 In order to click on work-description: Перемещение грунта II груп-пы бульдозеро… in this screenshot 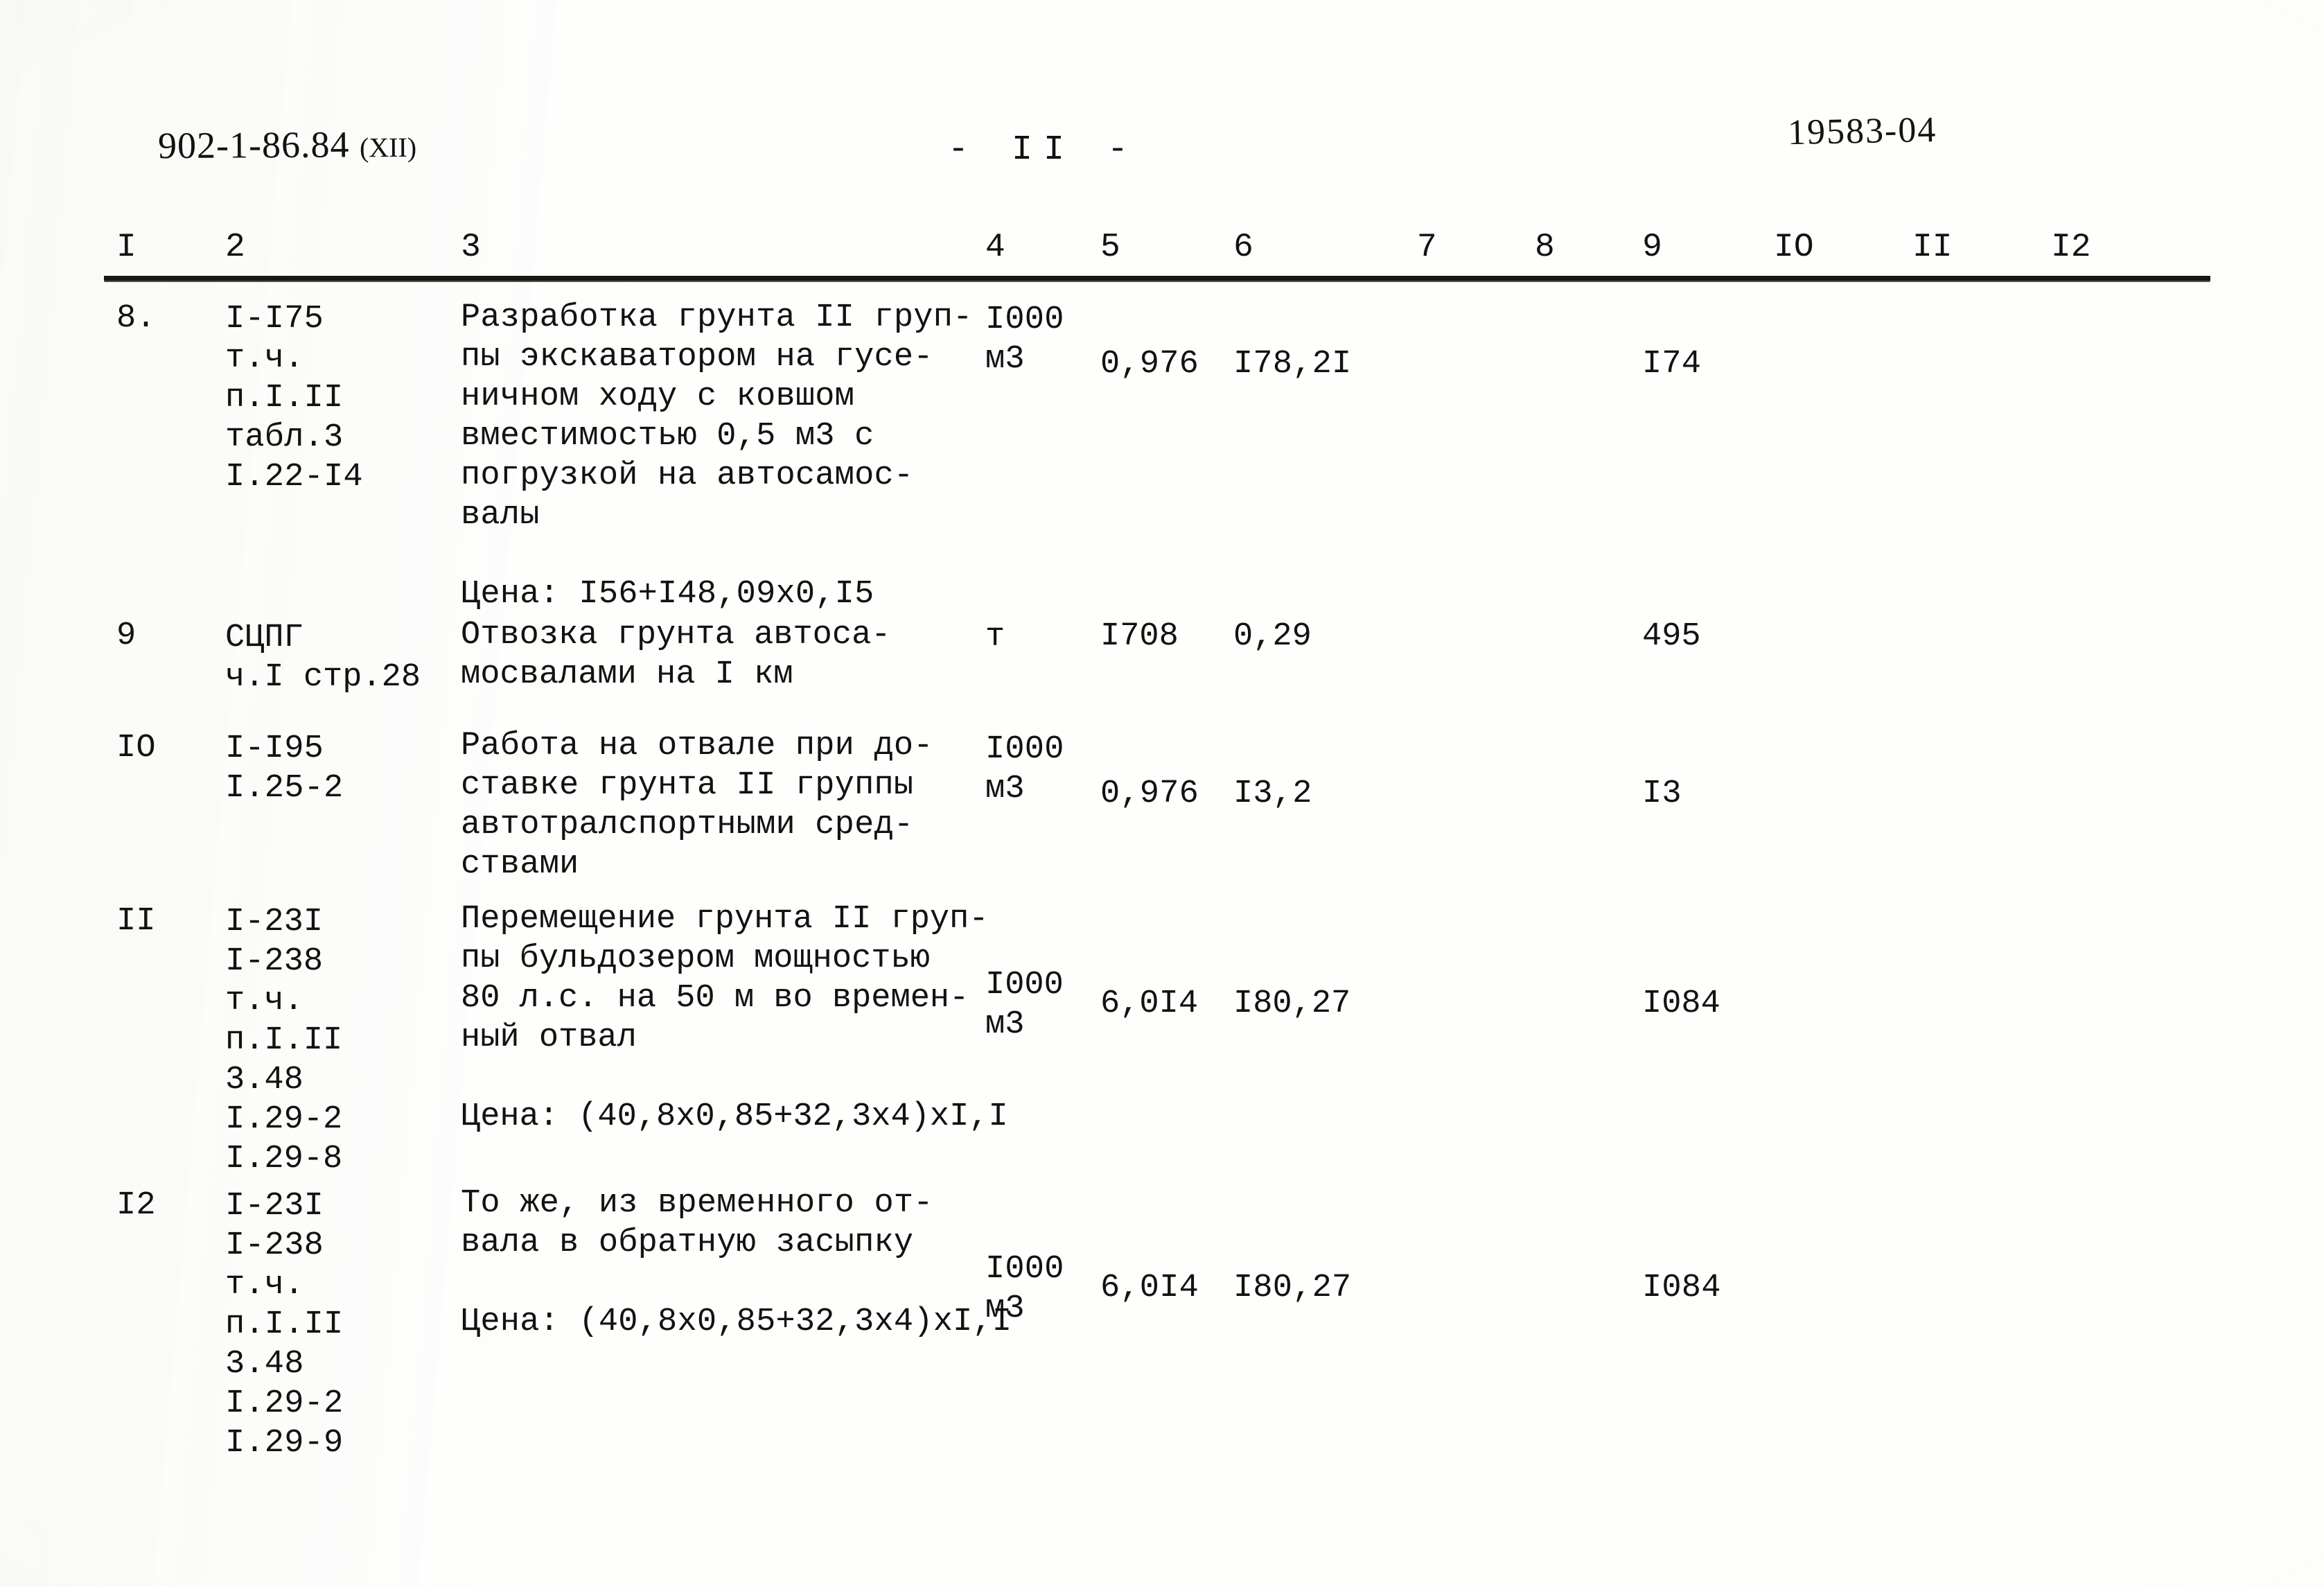, I will do `click(734, 1018)`.